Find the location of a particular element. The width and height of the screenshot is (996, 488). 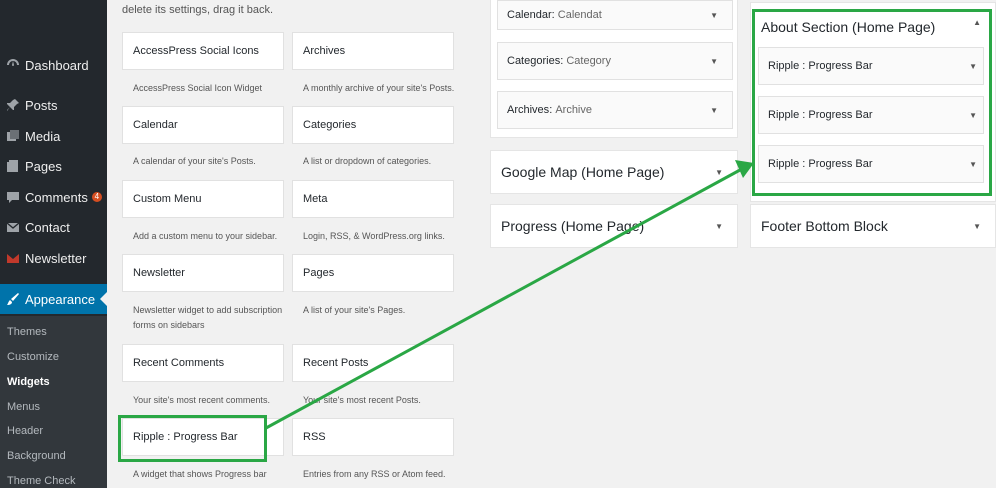

widget-description: A list of your site's Pages. is located at coordinates (354, 310).